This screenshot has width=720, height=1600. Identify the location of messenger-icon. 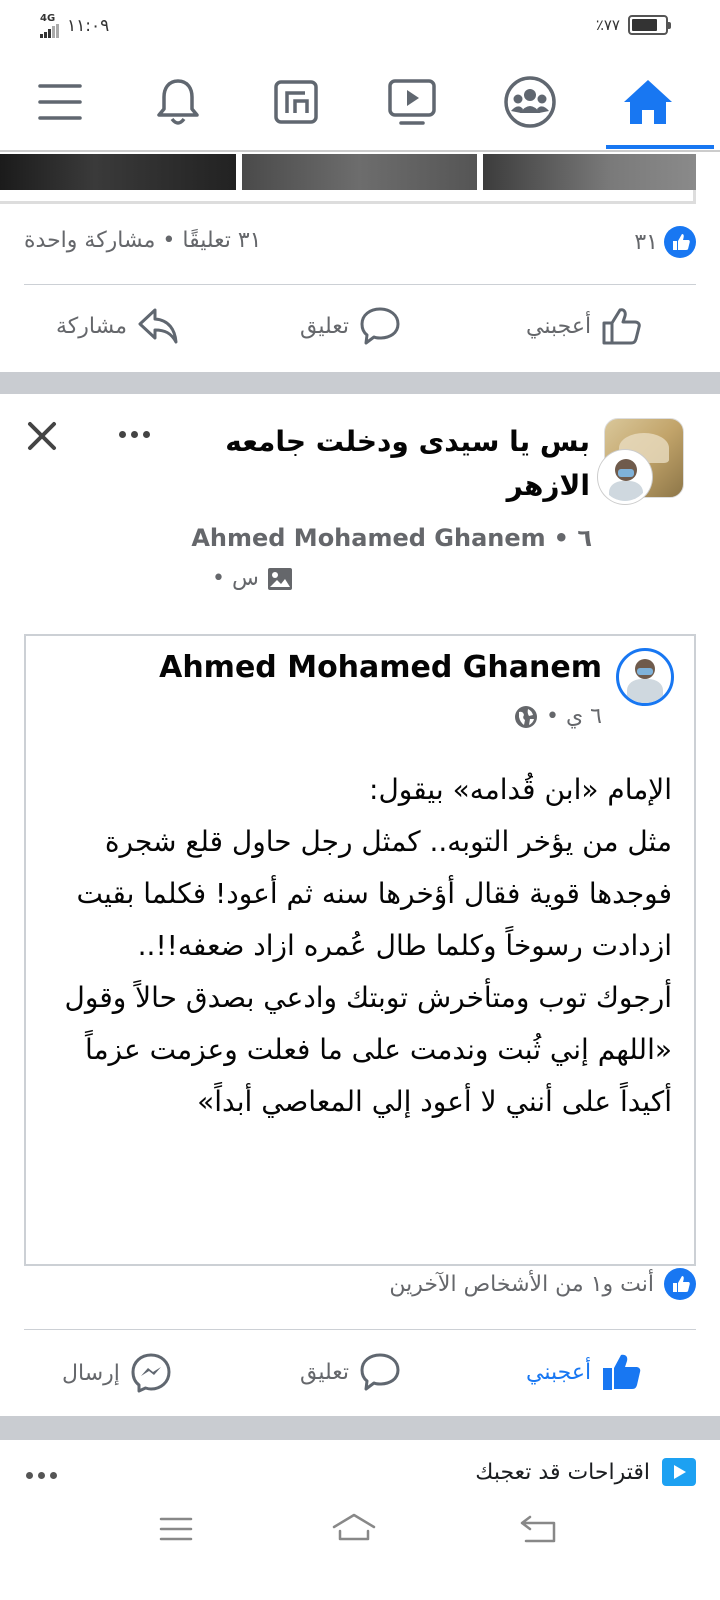
(151, 1373).